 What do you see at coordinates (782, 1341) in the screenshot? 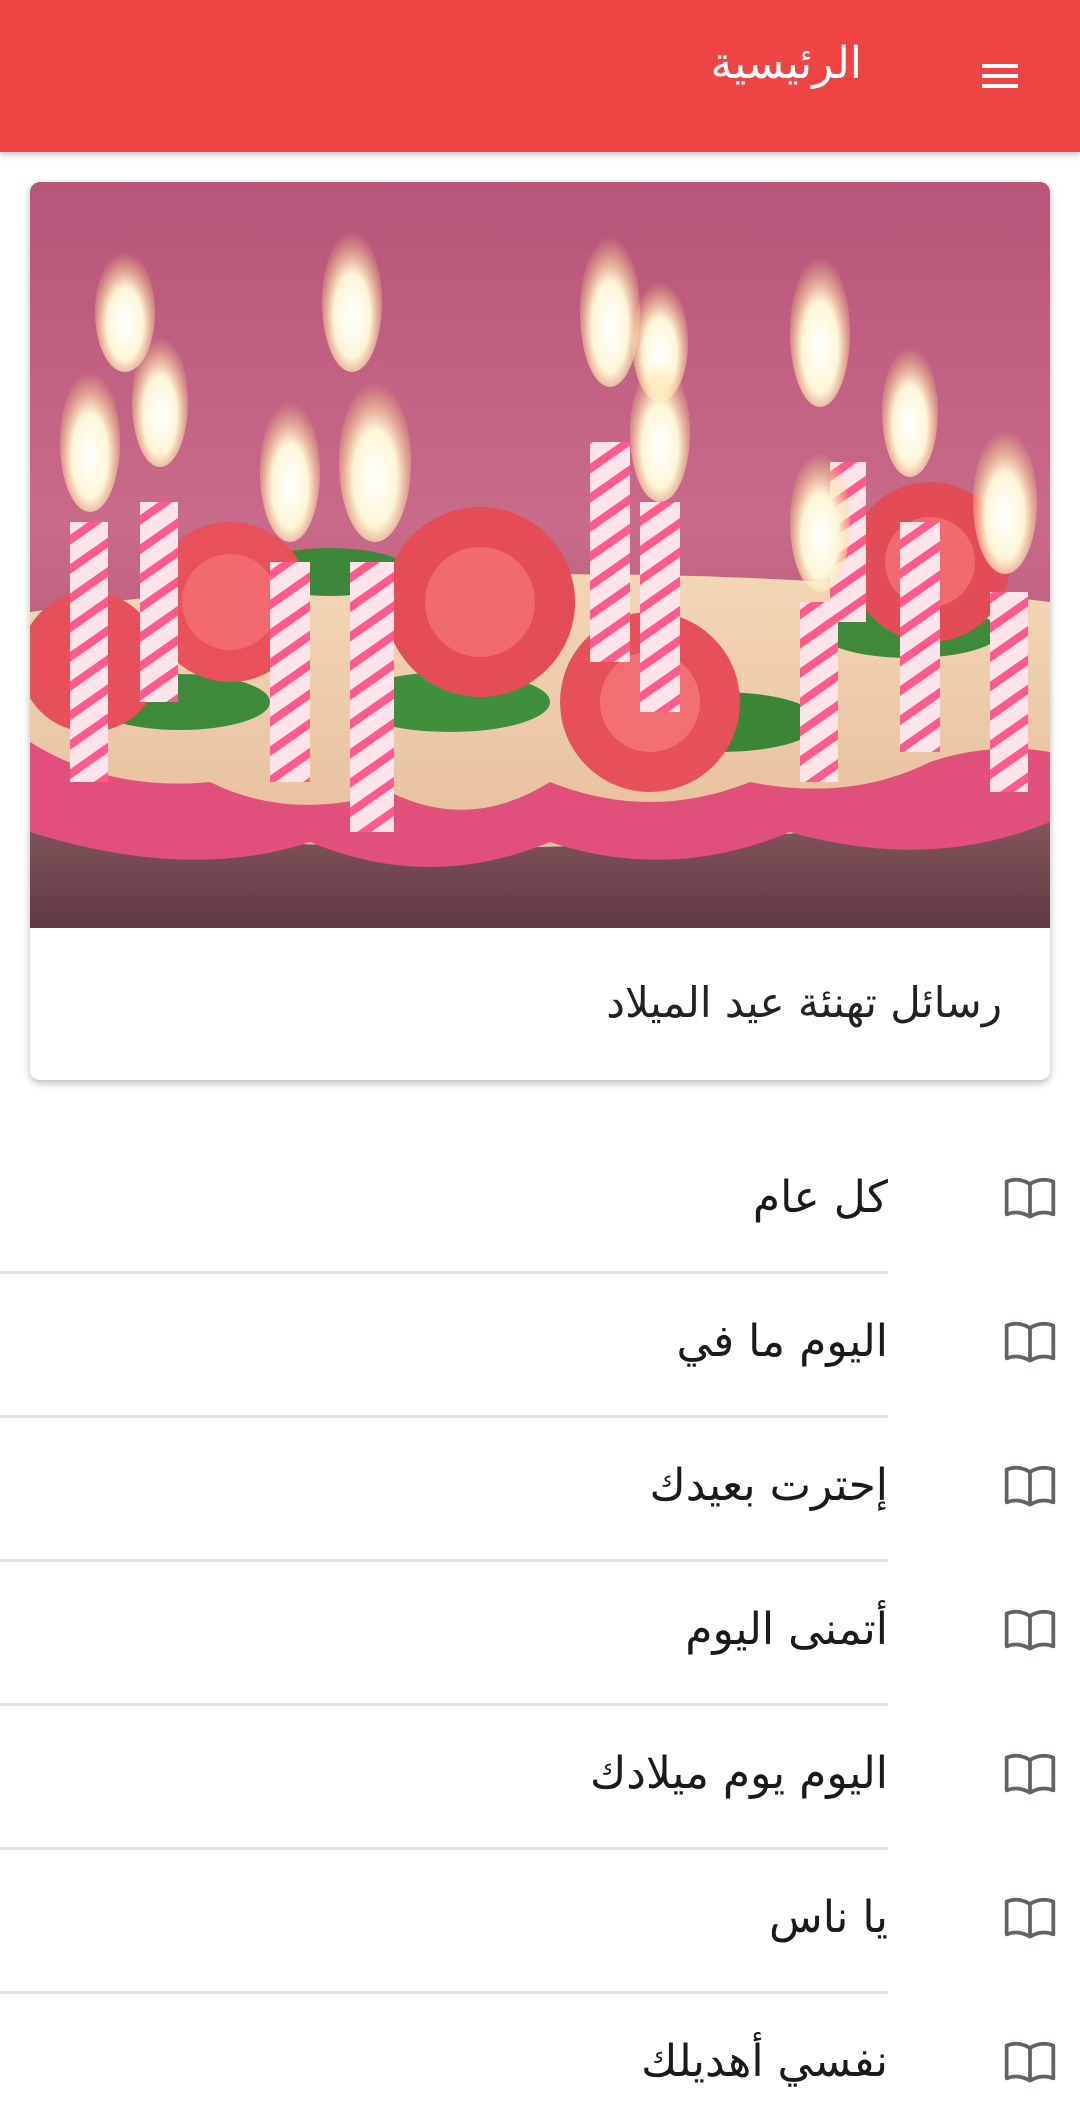
I see `list-item-label: اليوم ما في` at bounding box center [782, 1341].